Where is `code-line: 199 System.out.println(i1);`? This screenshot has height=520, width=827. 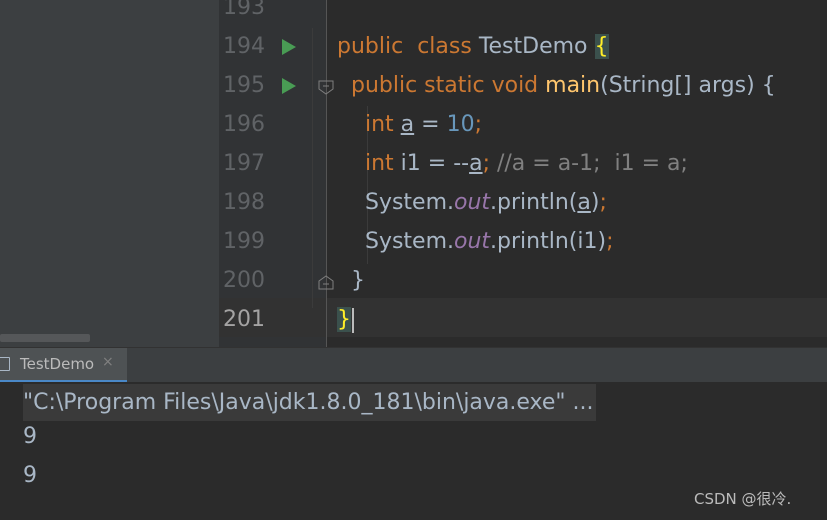 code-line: 199 System.out.println(i1); is located at coordinates (523, 242).